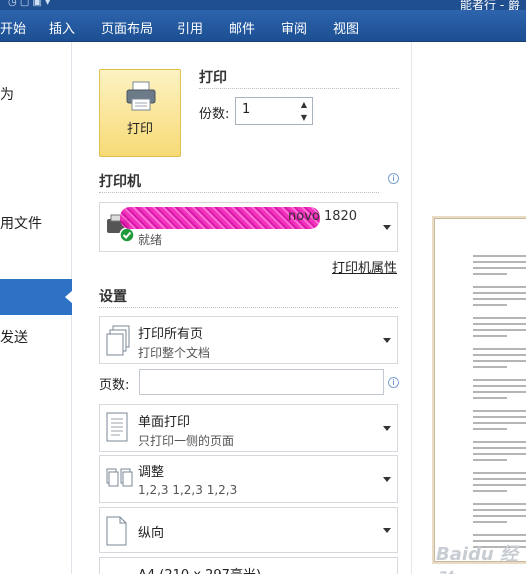  What do you see at coordinates (140, 113) in the screenshot?
I see `print-button: 打印` at bounding box center [140, 113].